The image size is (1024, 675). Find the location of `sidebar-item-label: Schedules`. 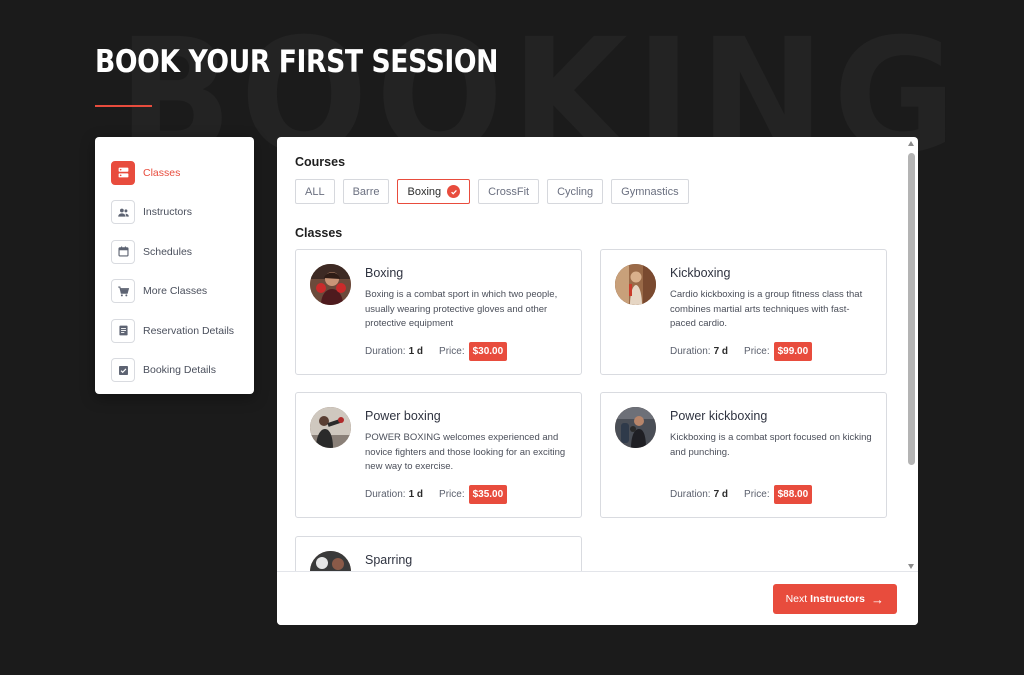

sidebar-item-label: Schedules is located at coordinates (168, 251).